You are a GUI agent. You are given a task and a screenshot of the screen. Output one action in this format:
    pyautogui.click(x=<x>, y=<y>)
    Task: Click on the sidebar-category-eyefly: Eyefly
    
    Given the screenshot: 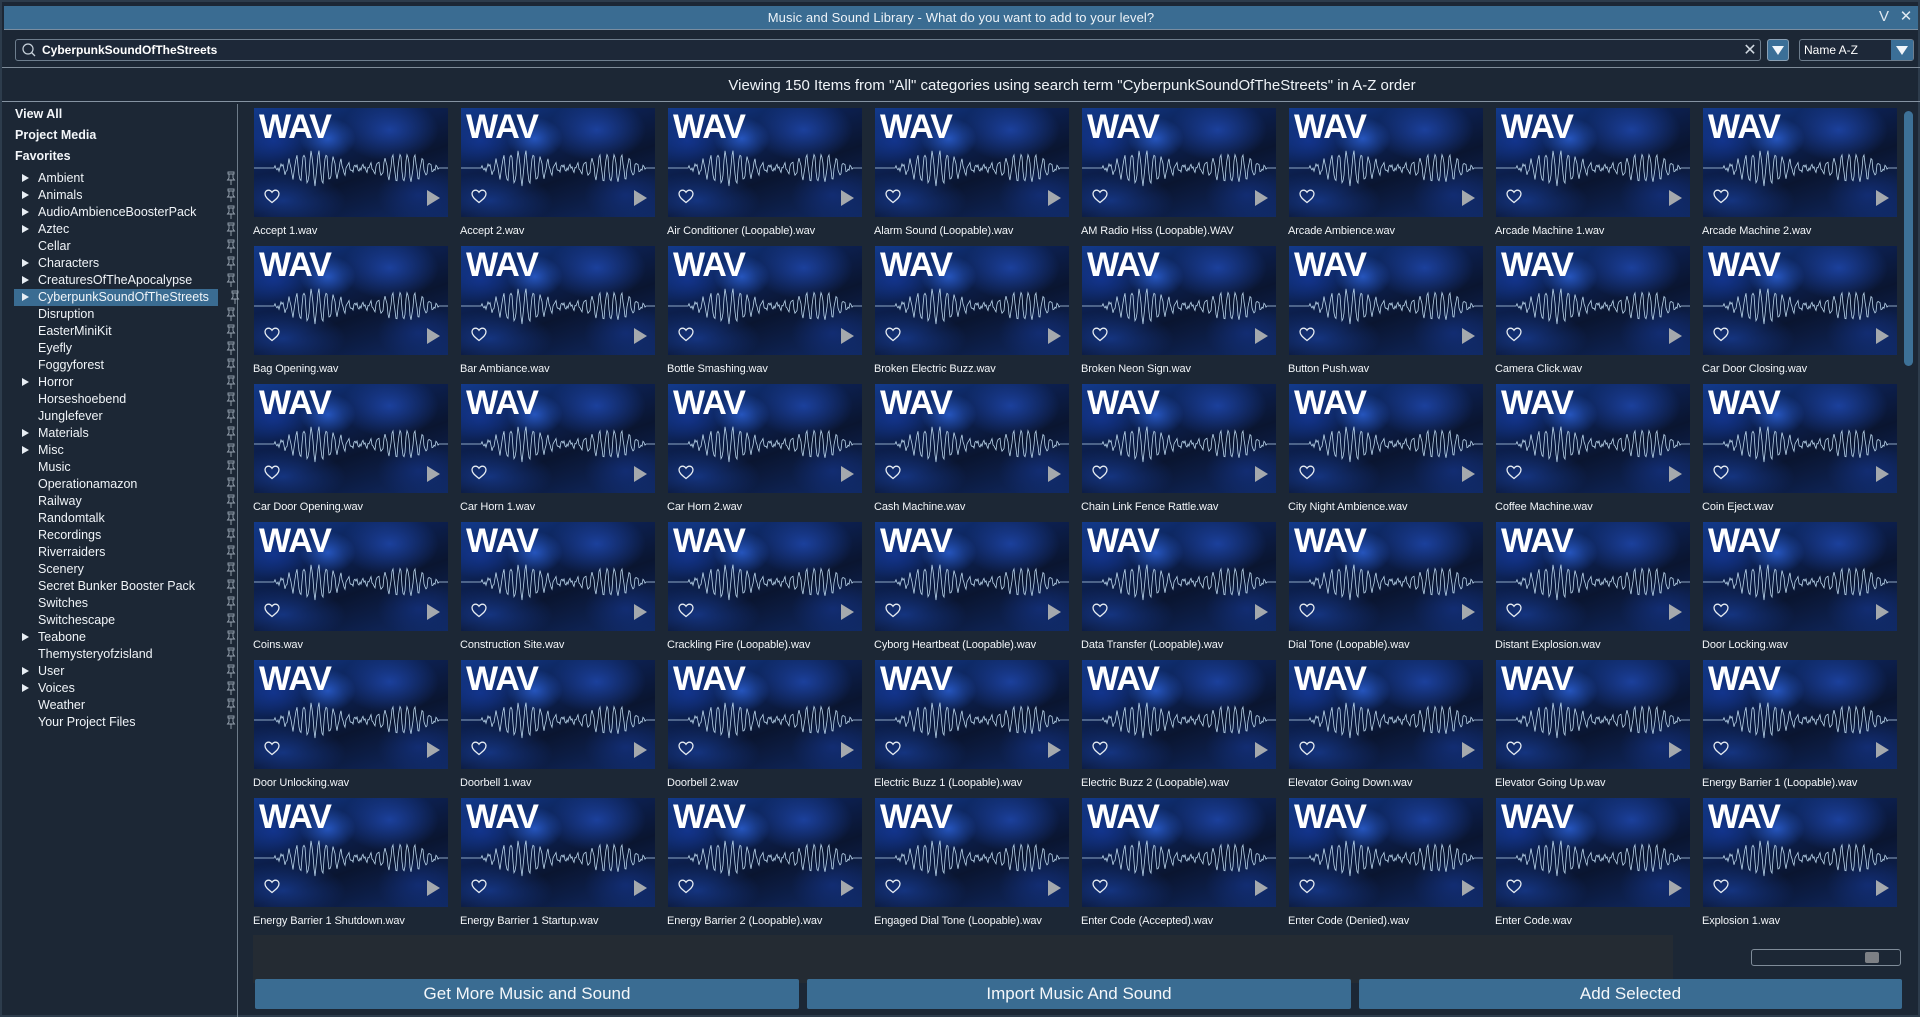 What is the action you would take?
    pyautogui.click(x=123, y=348)
    